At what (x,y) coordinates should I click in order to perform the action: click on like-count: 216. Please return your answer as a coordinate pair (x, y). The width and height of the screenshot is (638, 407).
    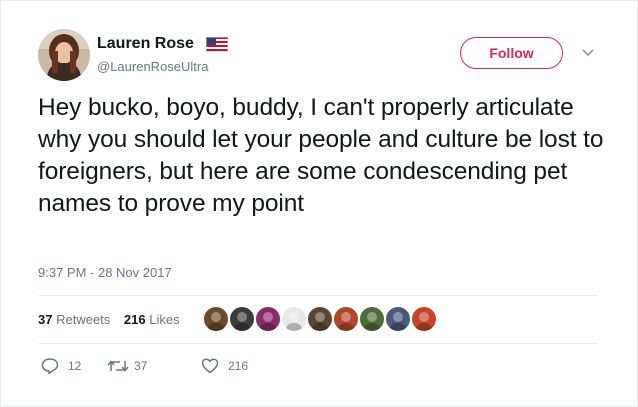
    Looking at the image, I should click on (238, 366).